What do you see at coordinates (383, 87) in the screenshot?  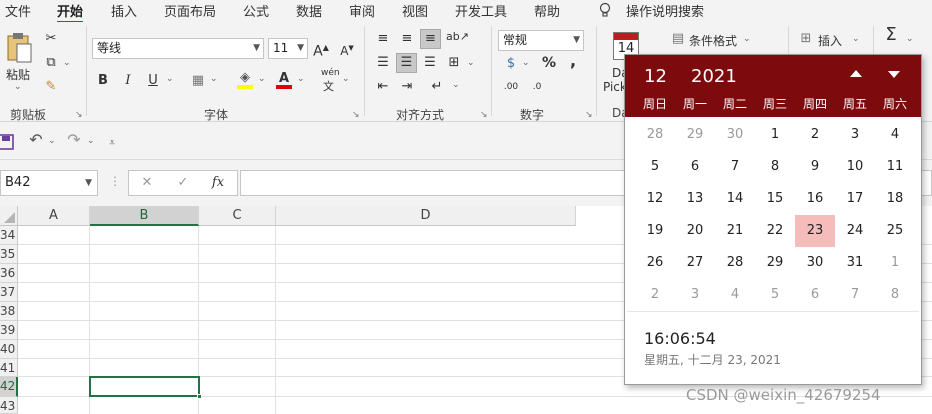 I see `decrease-indent-icon: ⇤` at bounding box center [383, 87].